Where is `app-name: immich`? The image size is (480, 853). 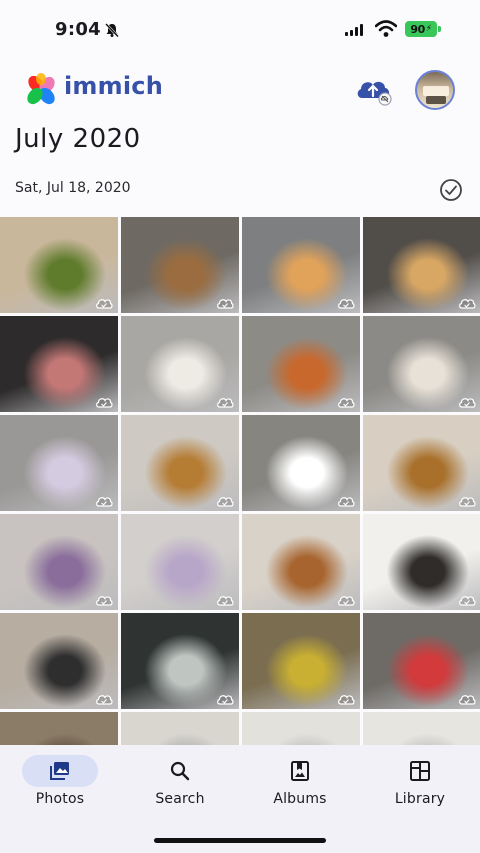 app-name: immich is located at coordinates (113, 86).